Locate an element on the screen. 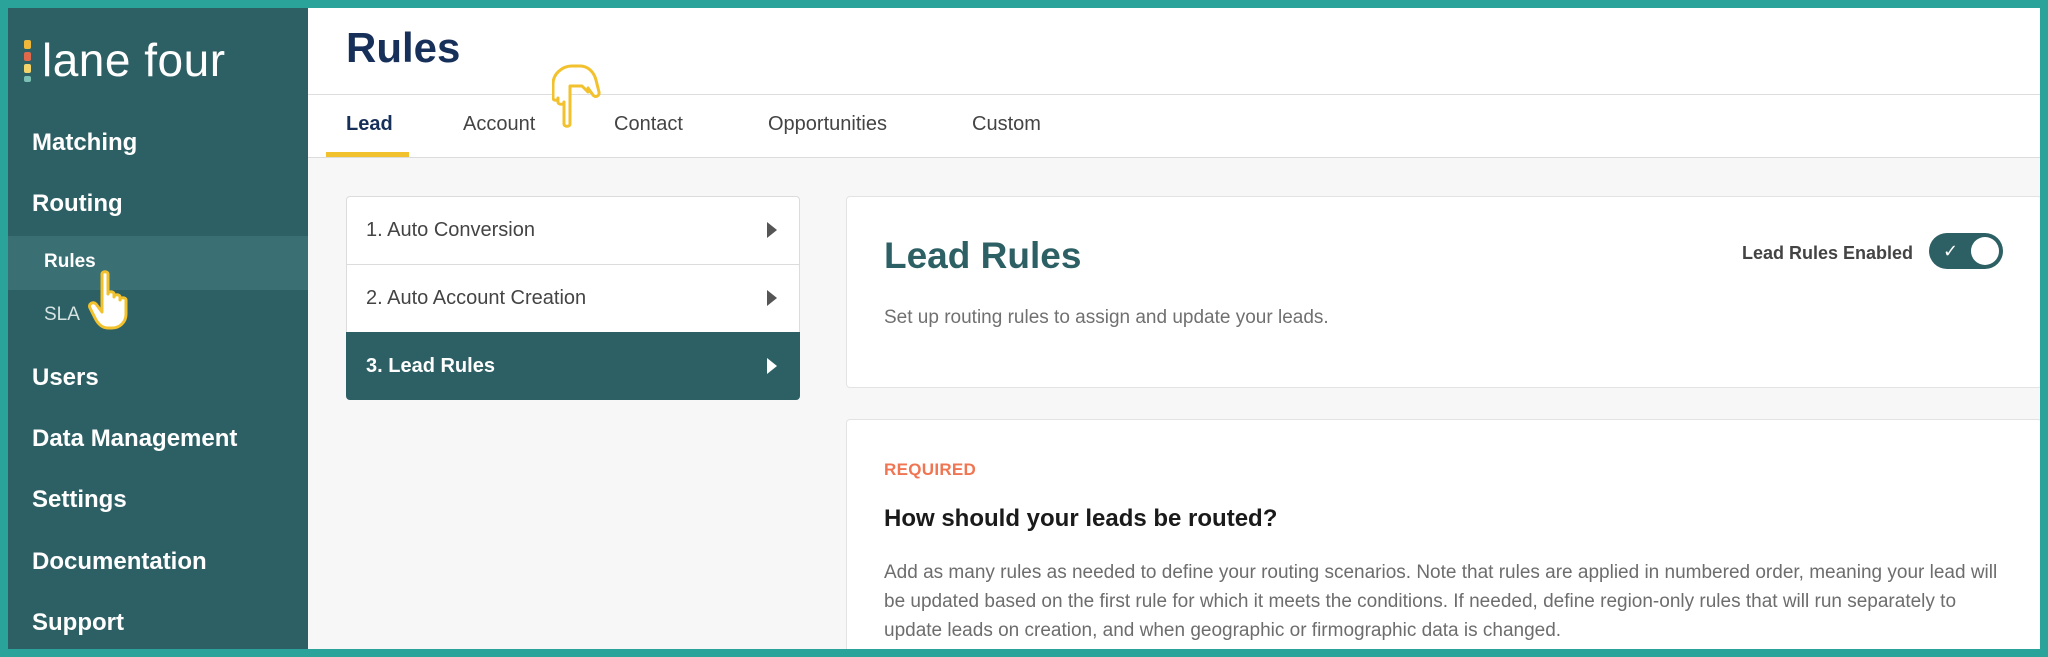 The image size is (2048, 657). step-label: 2. Auto Account Creation is located at coordinates (476, 298).